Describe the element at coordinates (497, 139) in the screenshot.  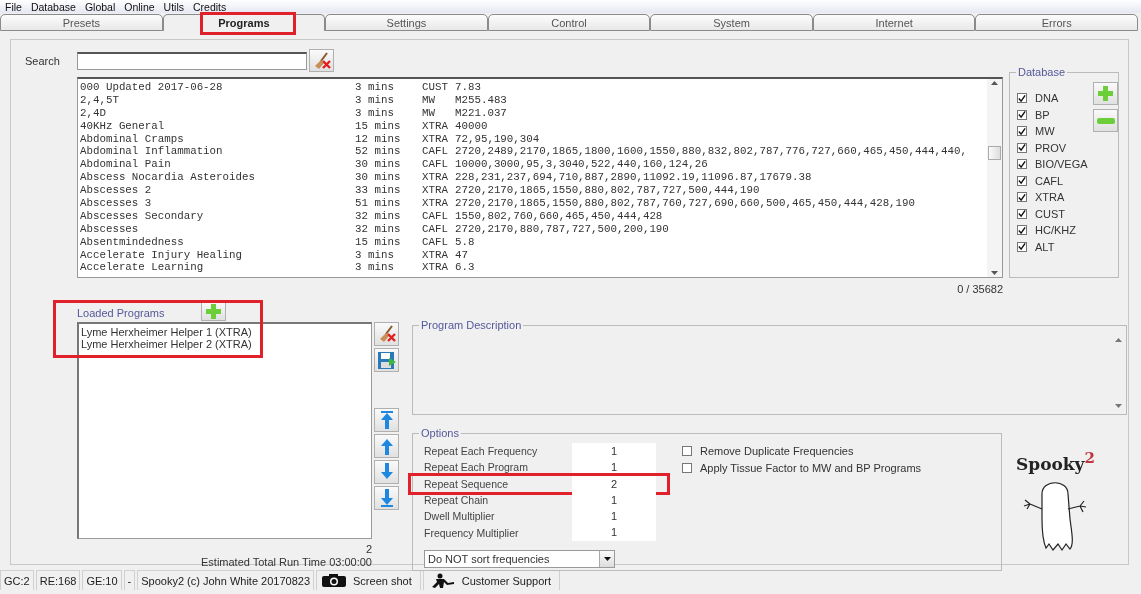
I see `program-frequencies: 72,95,190,304` at that location.